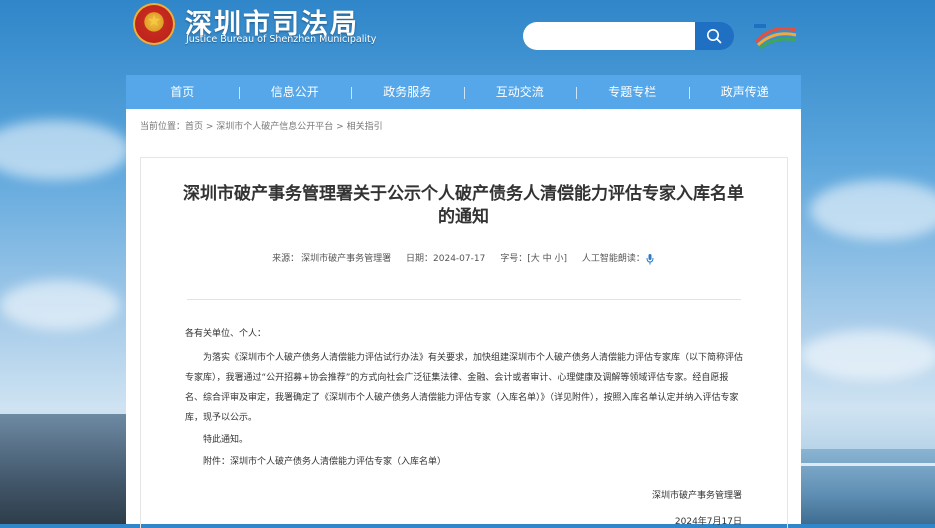  I want to click on star-icon: ★, so click(154, 20).